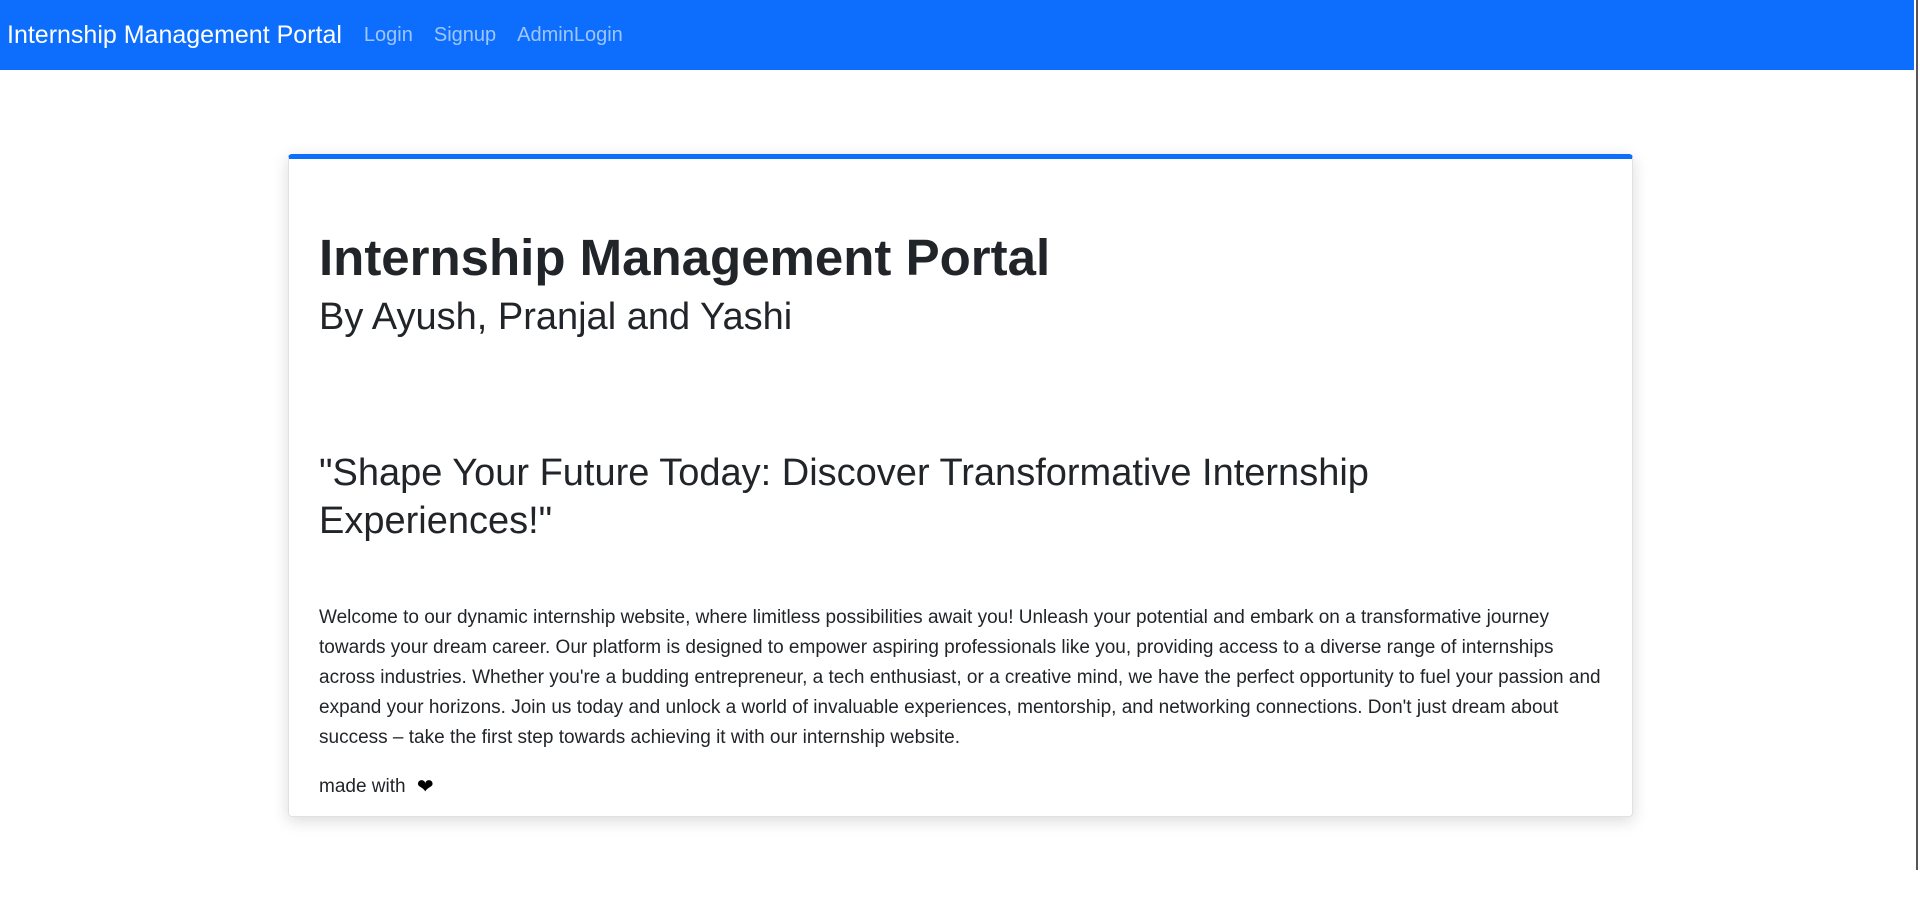  What do you see at coordinates (362, 786) in the screenshot?
I see `made-with-text: made with` at bounding box center [362, 786].